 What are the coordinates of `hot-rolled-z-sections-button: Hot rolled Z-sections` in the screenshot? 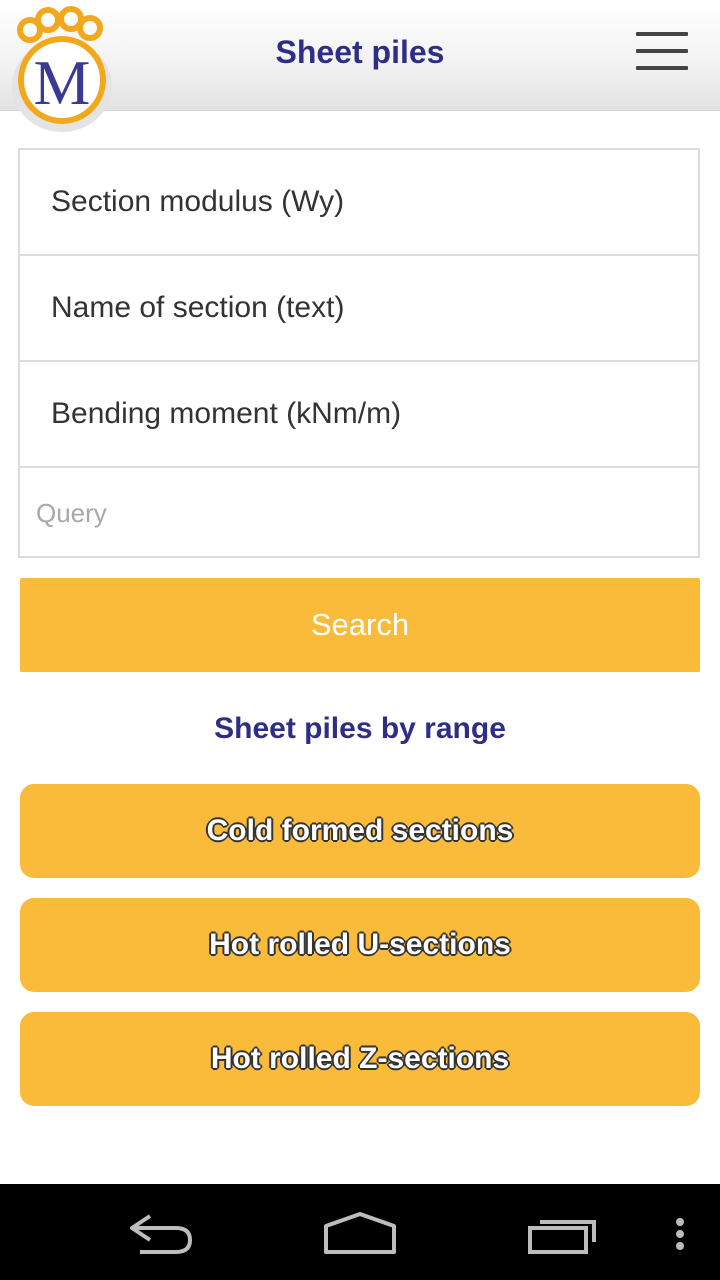 It's located at (360, 1059).